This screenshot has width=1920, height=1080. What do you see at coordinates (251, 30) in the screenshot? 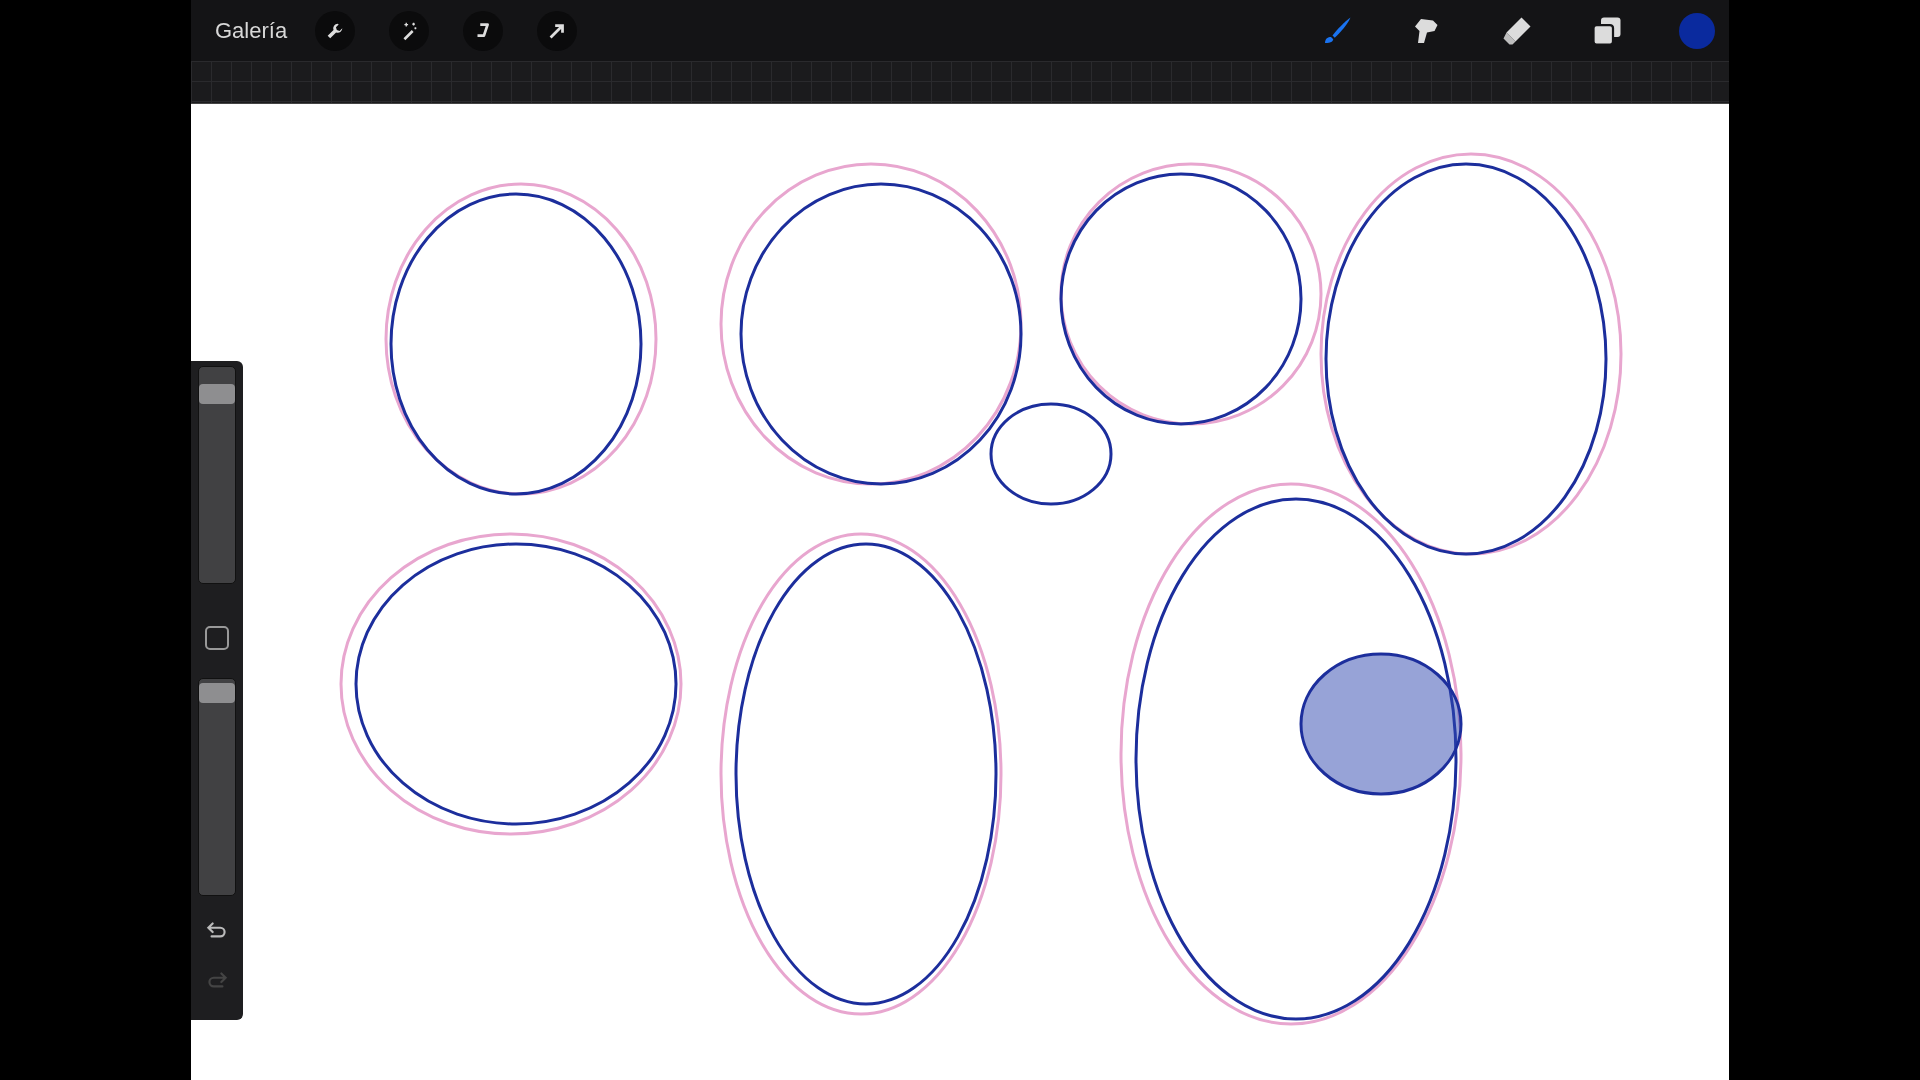
I see `gallery-button: Galería` at bounding box center [251, 30].